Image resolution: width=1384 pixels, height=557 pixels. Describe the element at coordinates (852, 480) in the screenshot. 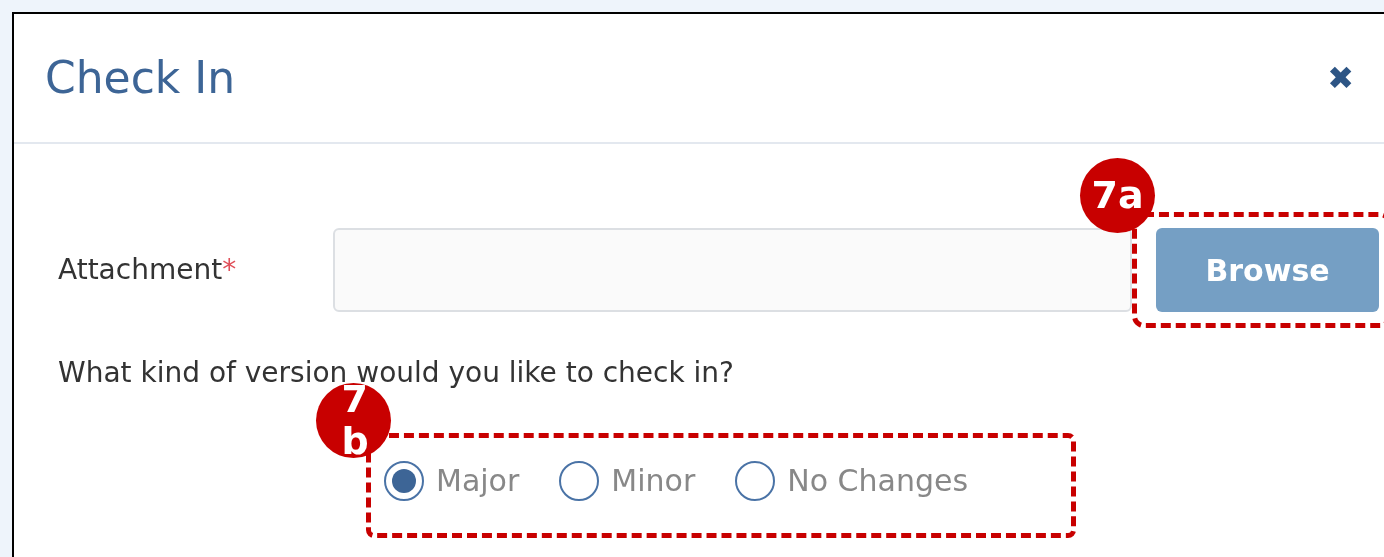

I see `radio-option: No Changes` at that location.